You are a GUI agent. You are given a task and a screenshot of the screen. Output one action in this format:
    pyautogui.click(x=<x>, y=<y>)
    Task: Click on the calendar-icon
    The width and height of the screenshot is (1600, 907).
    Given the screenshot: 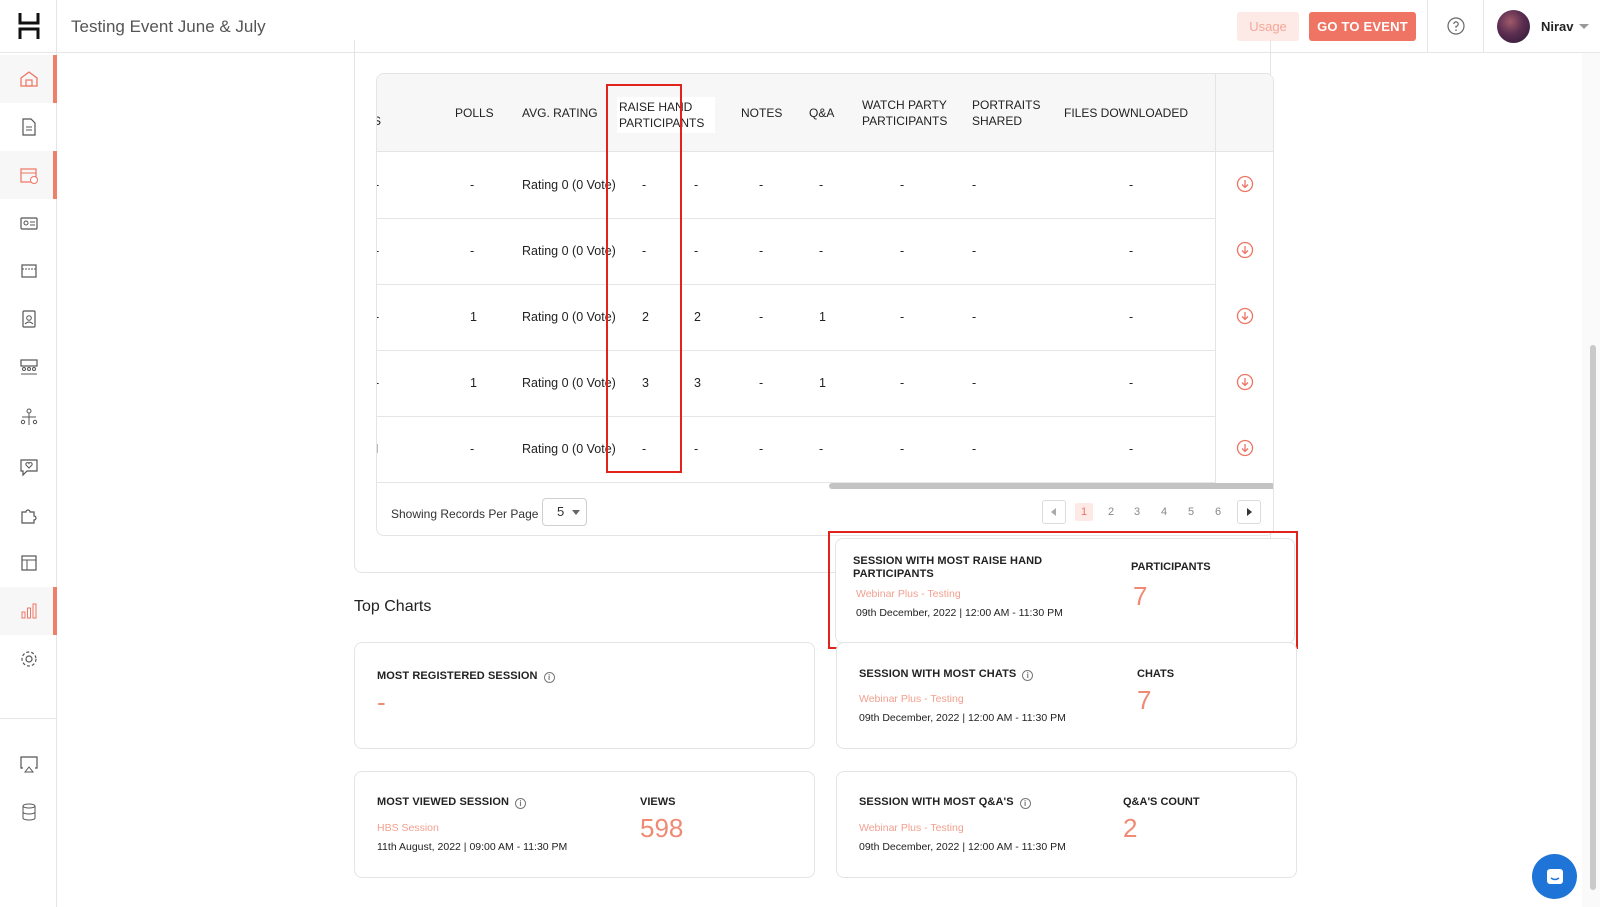 What is the action you would take?
    pyautogui.click(x=28, y=176)
    